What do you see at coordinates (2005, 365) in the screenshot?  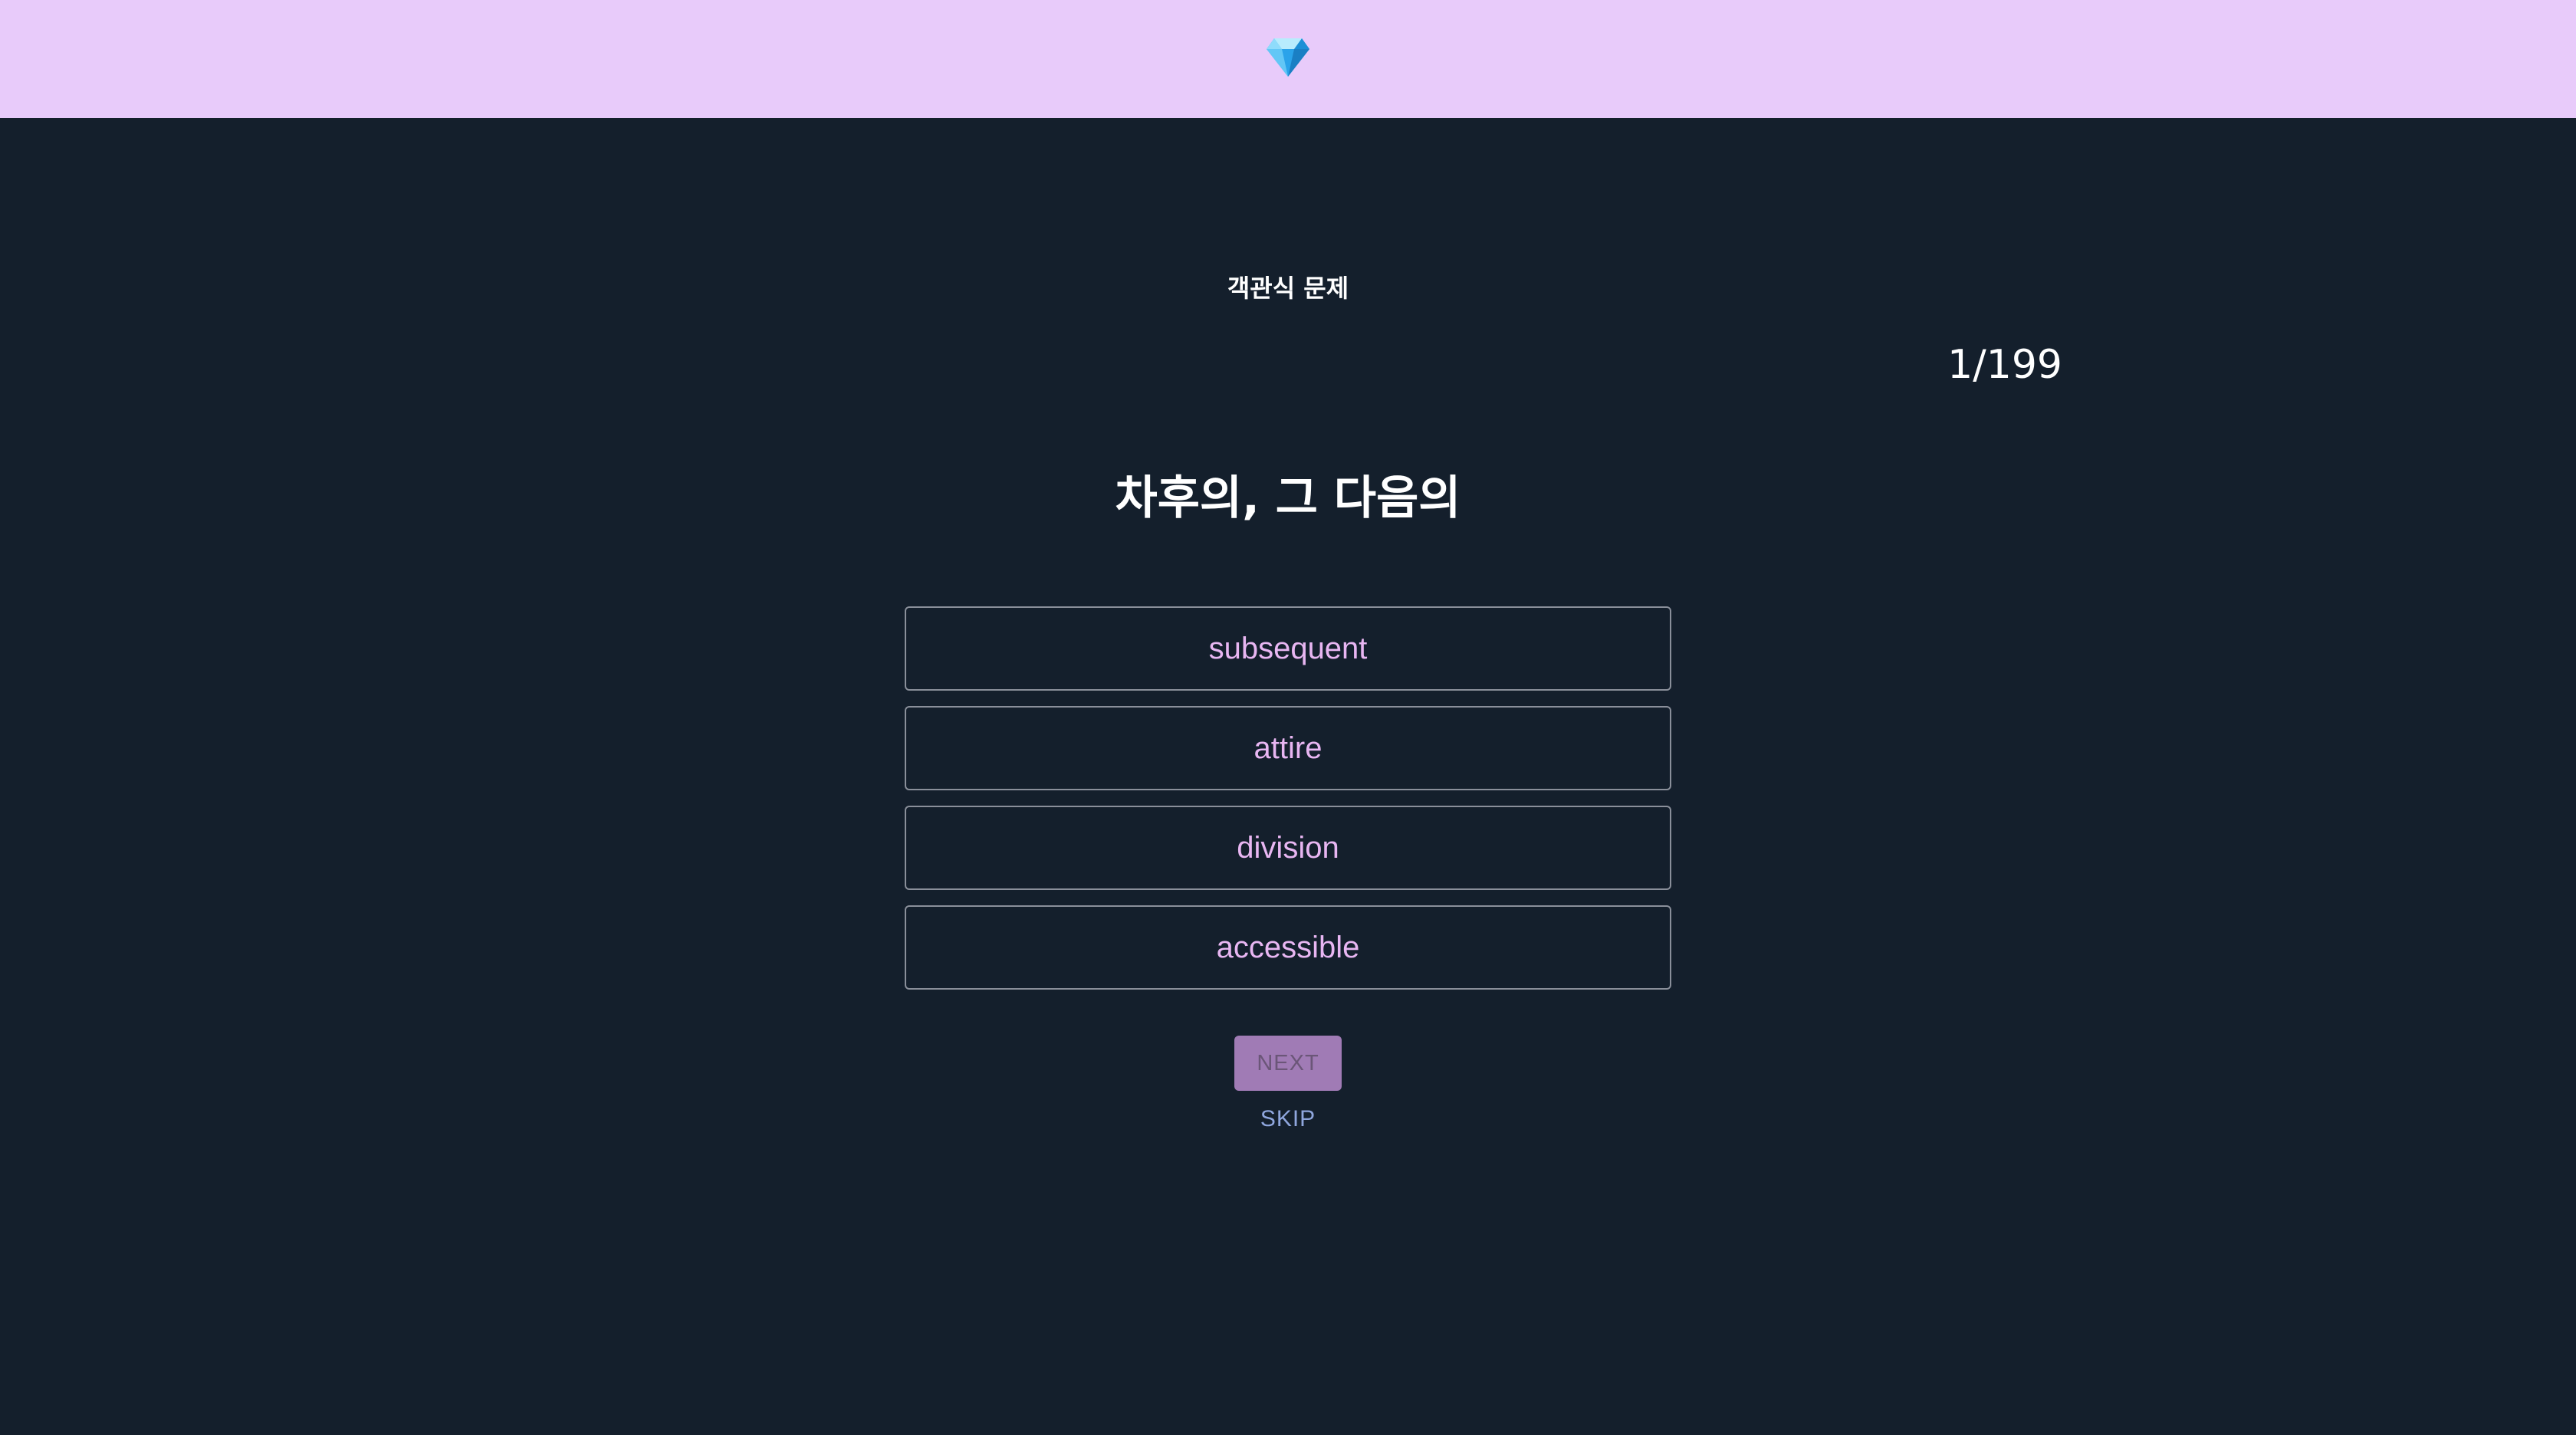 I see `question-counter: 1/199` at bounding box center [2005, 365].